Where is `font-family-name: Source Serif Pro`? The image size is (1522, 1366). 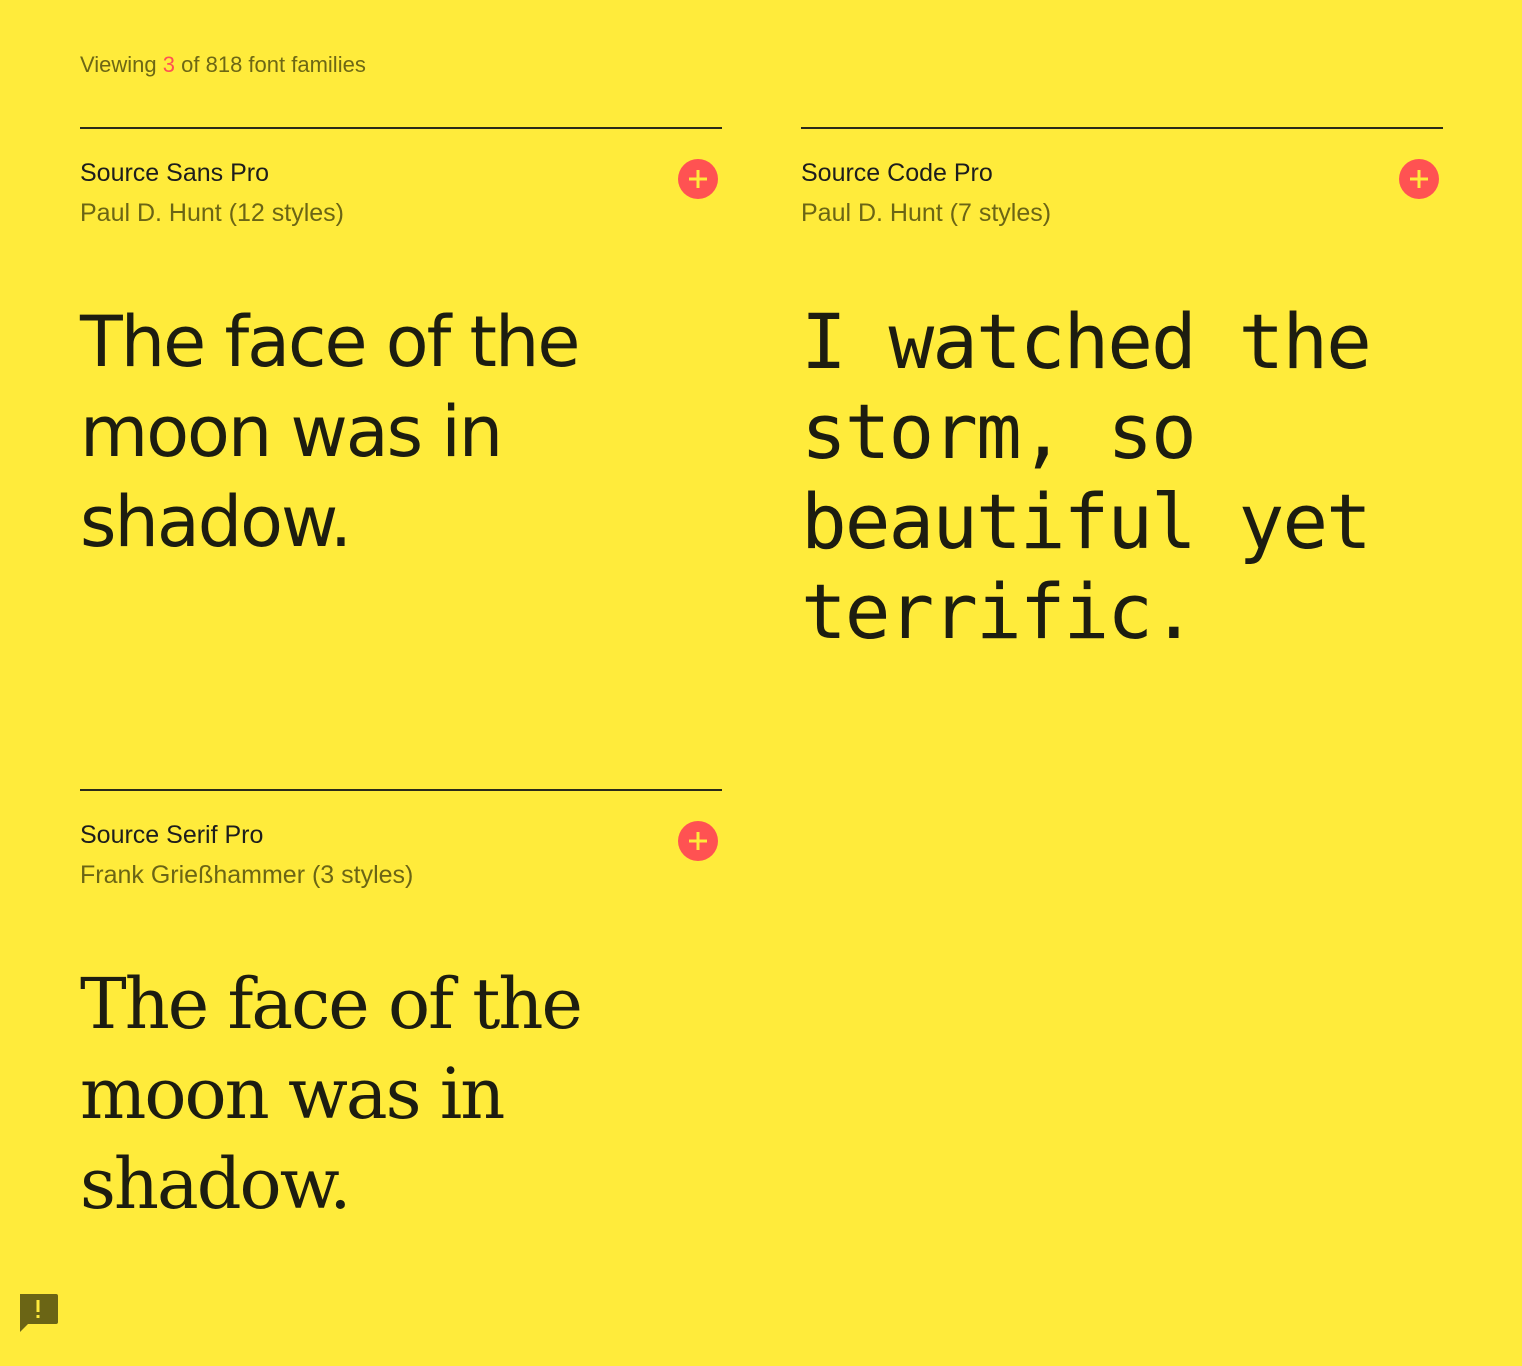
font-family-name: Source Serif Pro is located at coordinates (171, 835).